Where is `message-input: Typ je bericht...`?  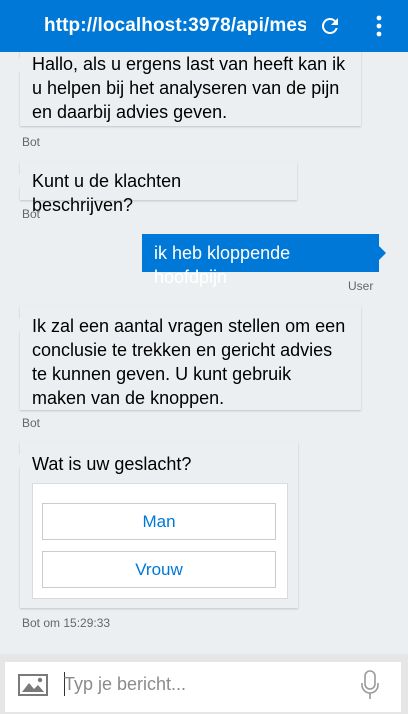
message-input: Typ je bericht... is located at coordinates (125, 684).